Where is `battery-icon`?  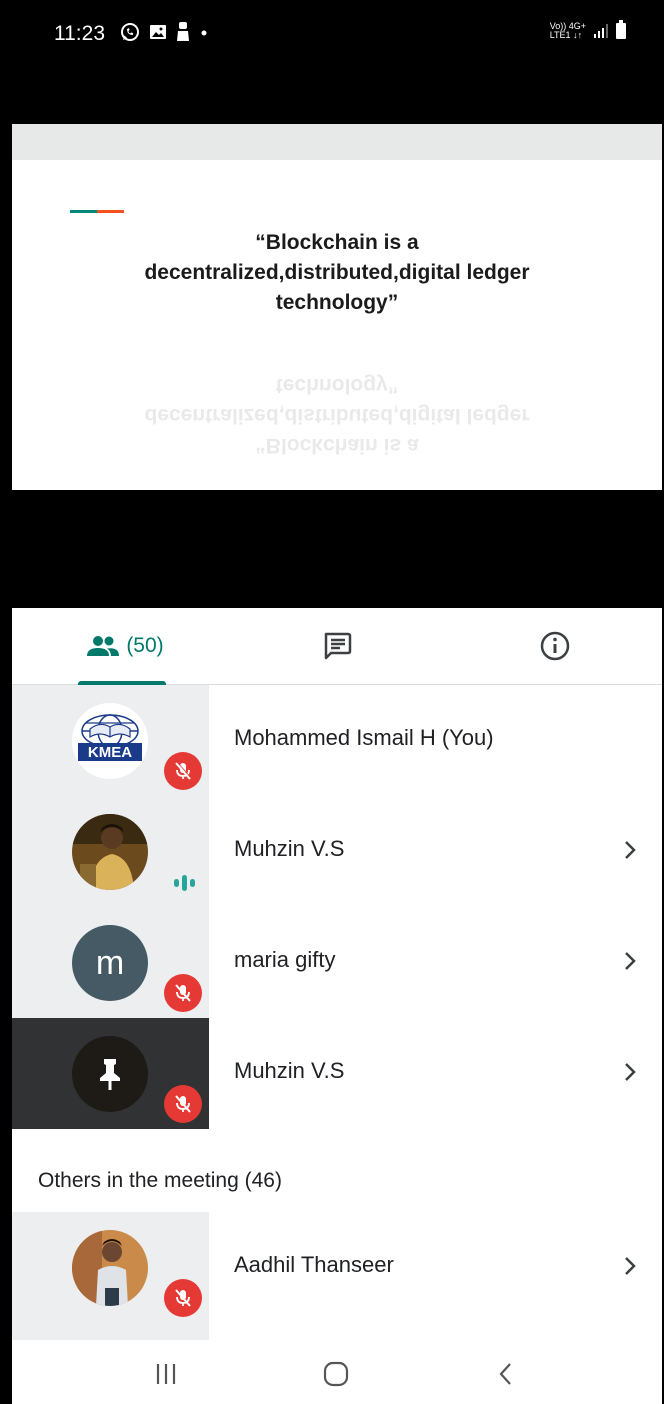 battery-icon is located at coordinates (621, 29).